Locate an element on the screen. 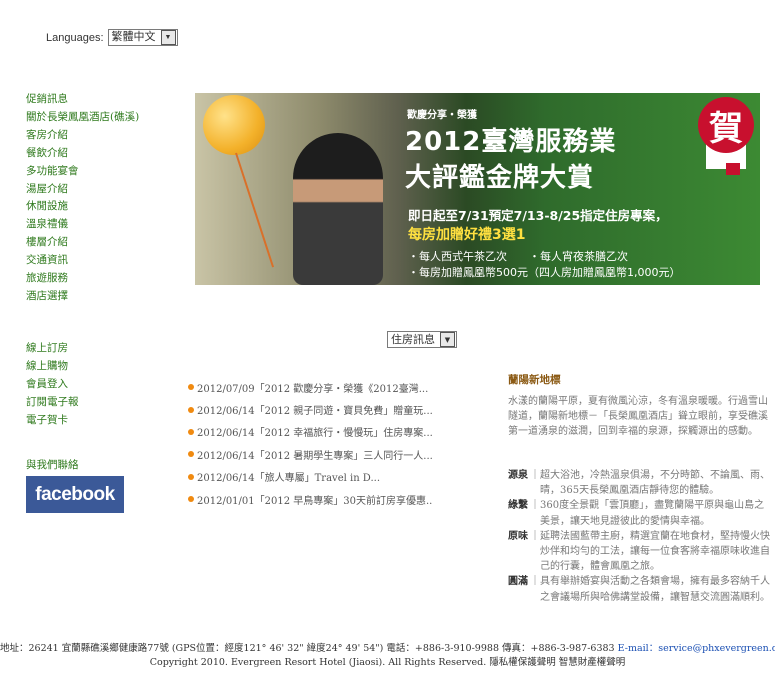 The width and height of the screenshot is (775, 696). nav-item-hotel-selection: 酒店選擇 is located at coordinates (86, 297).